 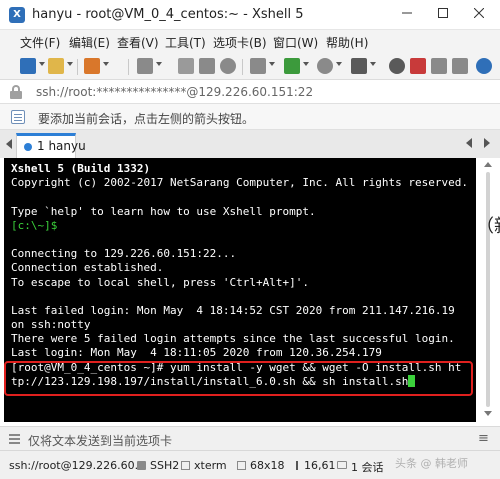 I want to click on print-icon, so click(x=258, y=66).